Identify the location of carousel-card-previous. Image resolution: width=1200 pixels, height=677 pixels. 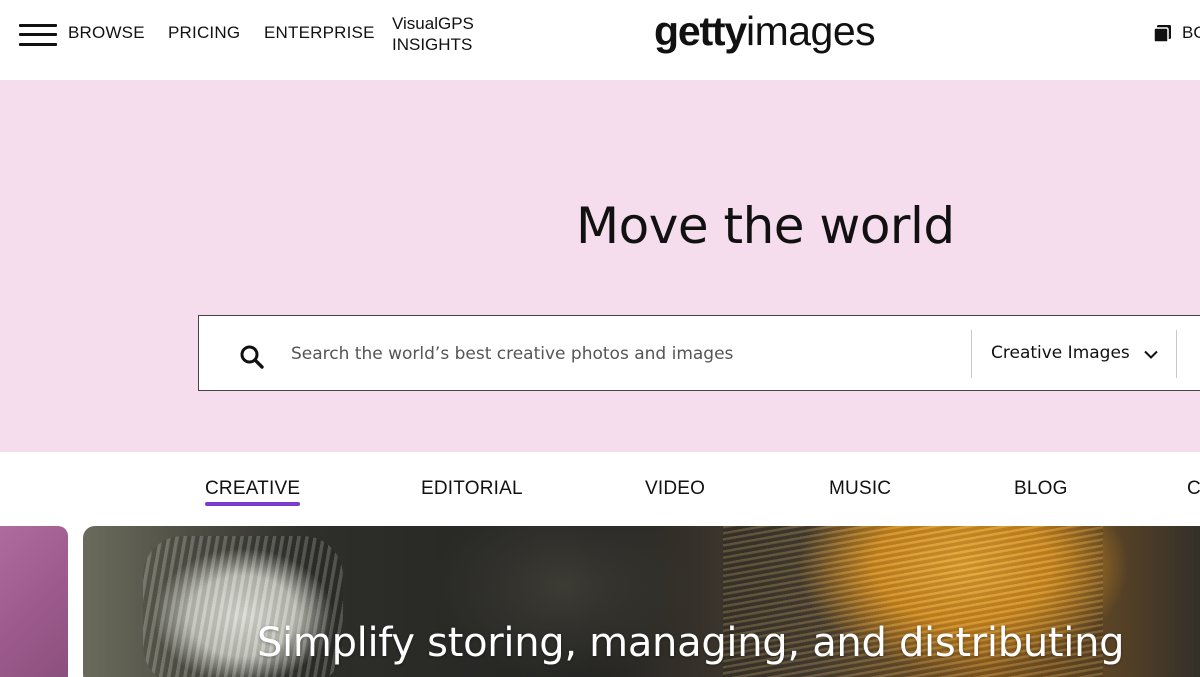
(34, 601).